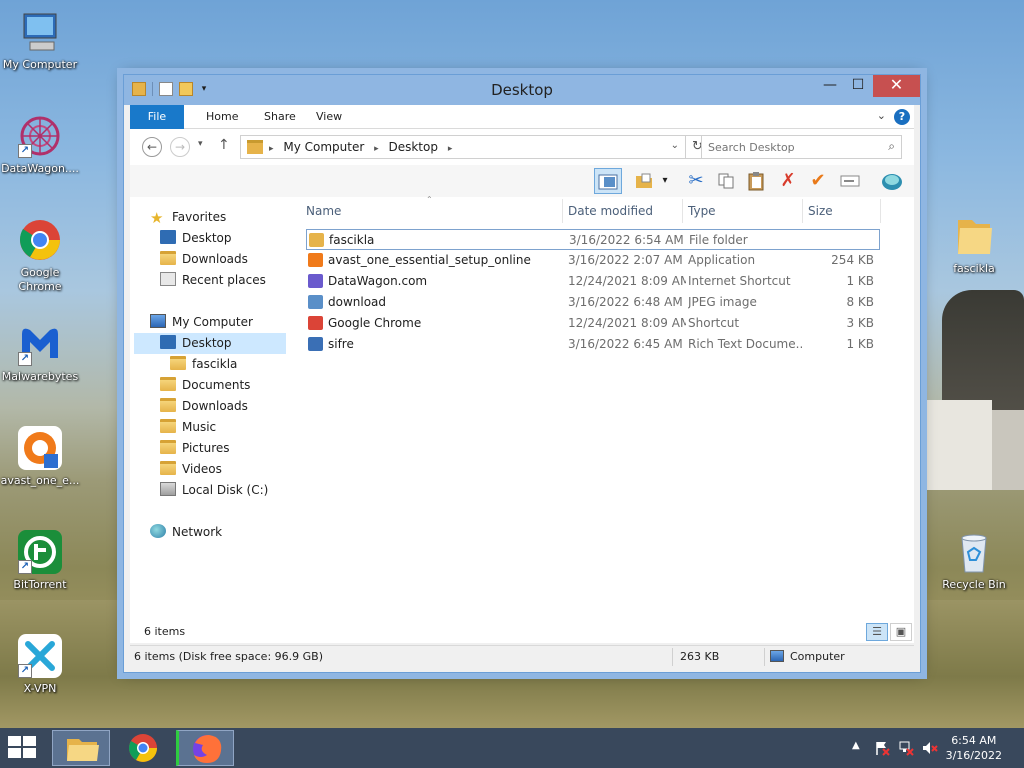 The height and width of the screenshot is (768, 1024). I want to click on breadcrumb: ▸ My Computer ▸ Desktop ▸, so click(360, 148).